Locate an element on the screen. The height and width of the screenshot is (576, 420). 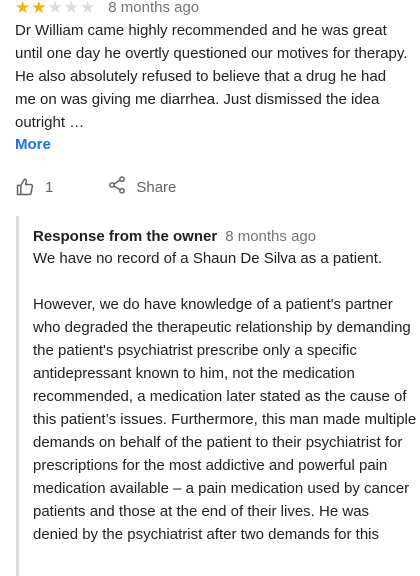
more-link: More is located at coordinates (33, 145).